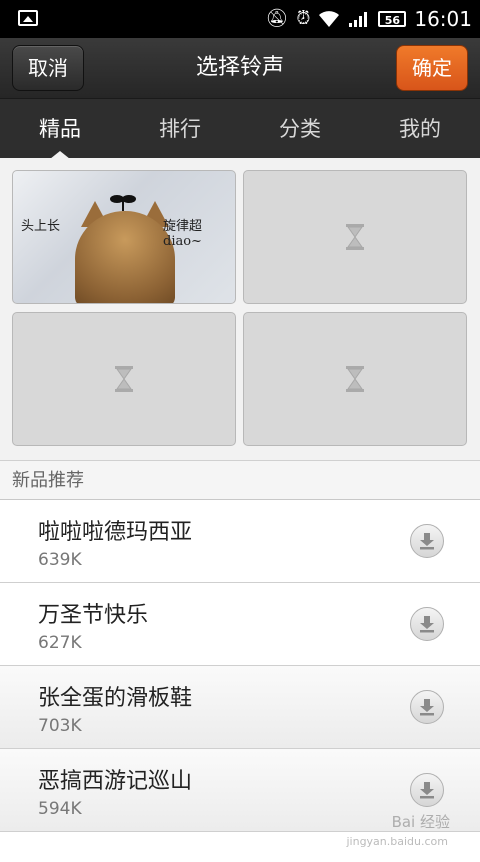  I want to click on ringtone-name: 啦啦啦德玛西亚, so click(115, 532).